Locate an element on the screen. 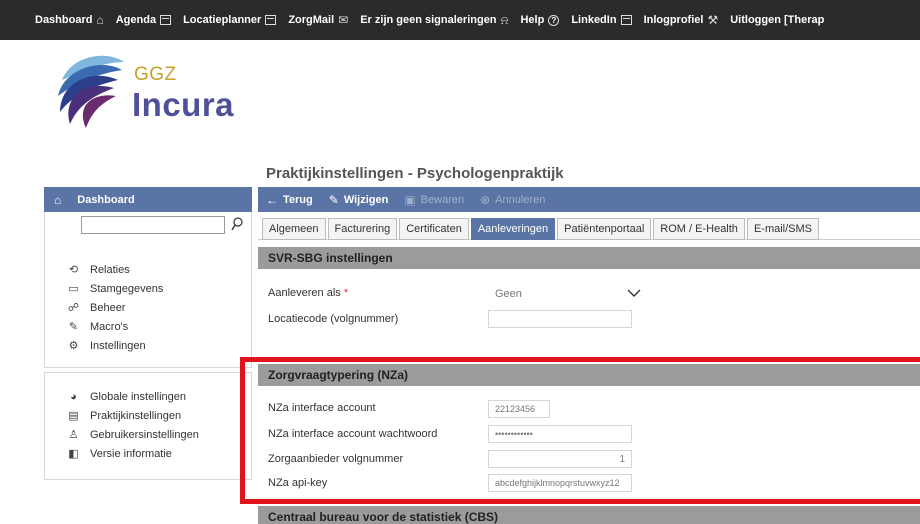 The image size is (920, 524). sidebar-item-label: Globale instellingen is located at coordinates (138, 396).